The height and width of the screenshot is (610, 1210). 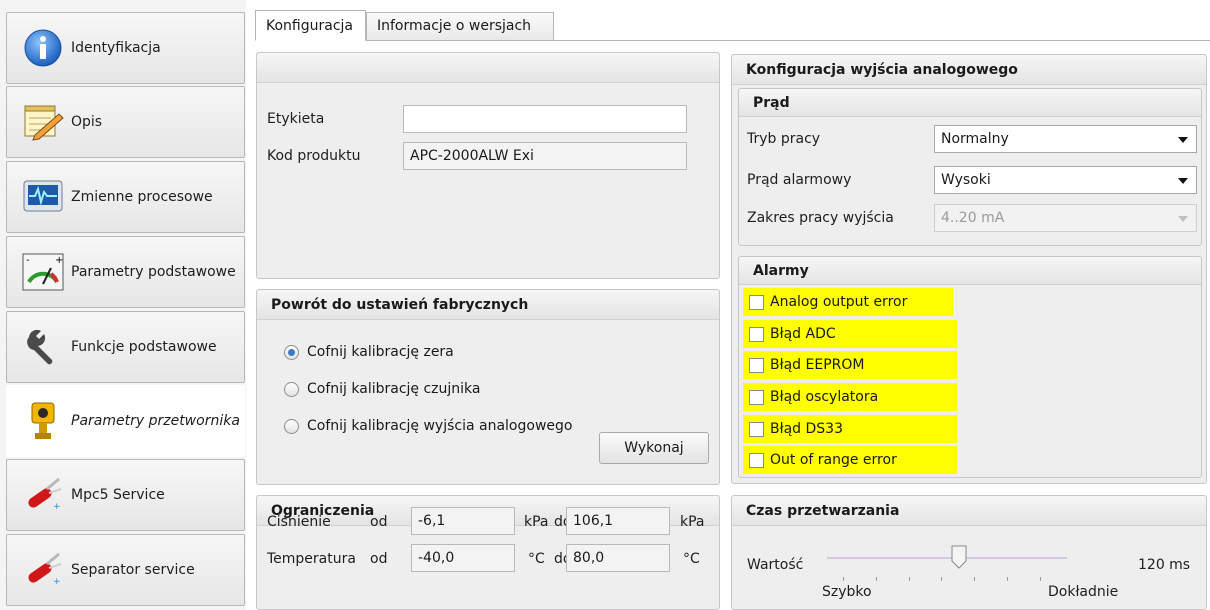 What do you see at coordinates (380, 352) in the screenshot?
I see `radio-label: Cofnij kalibrację zera` at bounding box center [380, 352].